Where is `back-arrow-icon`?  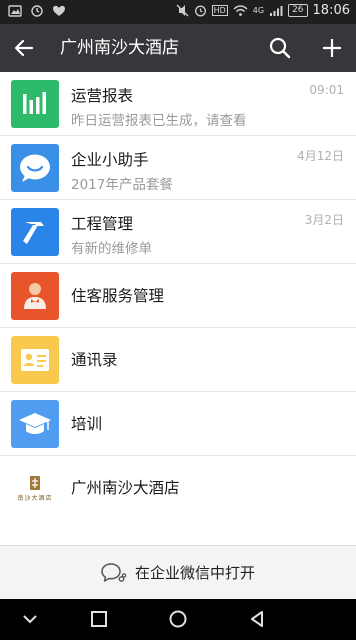
back-arrow-icon is located at coordinates (24, 48).